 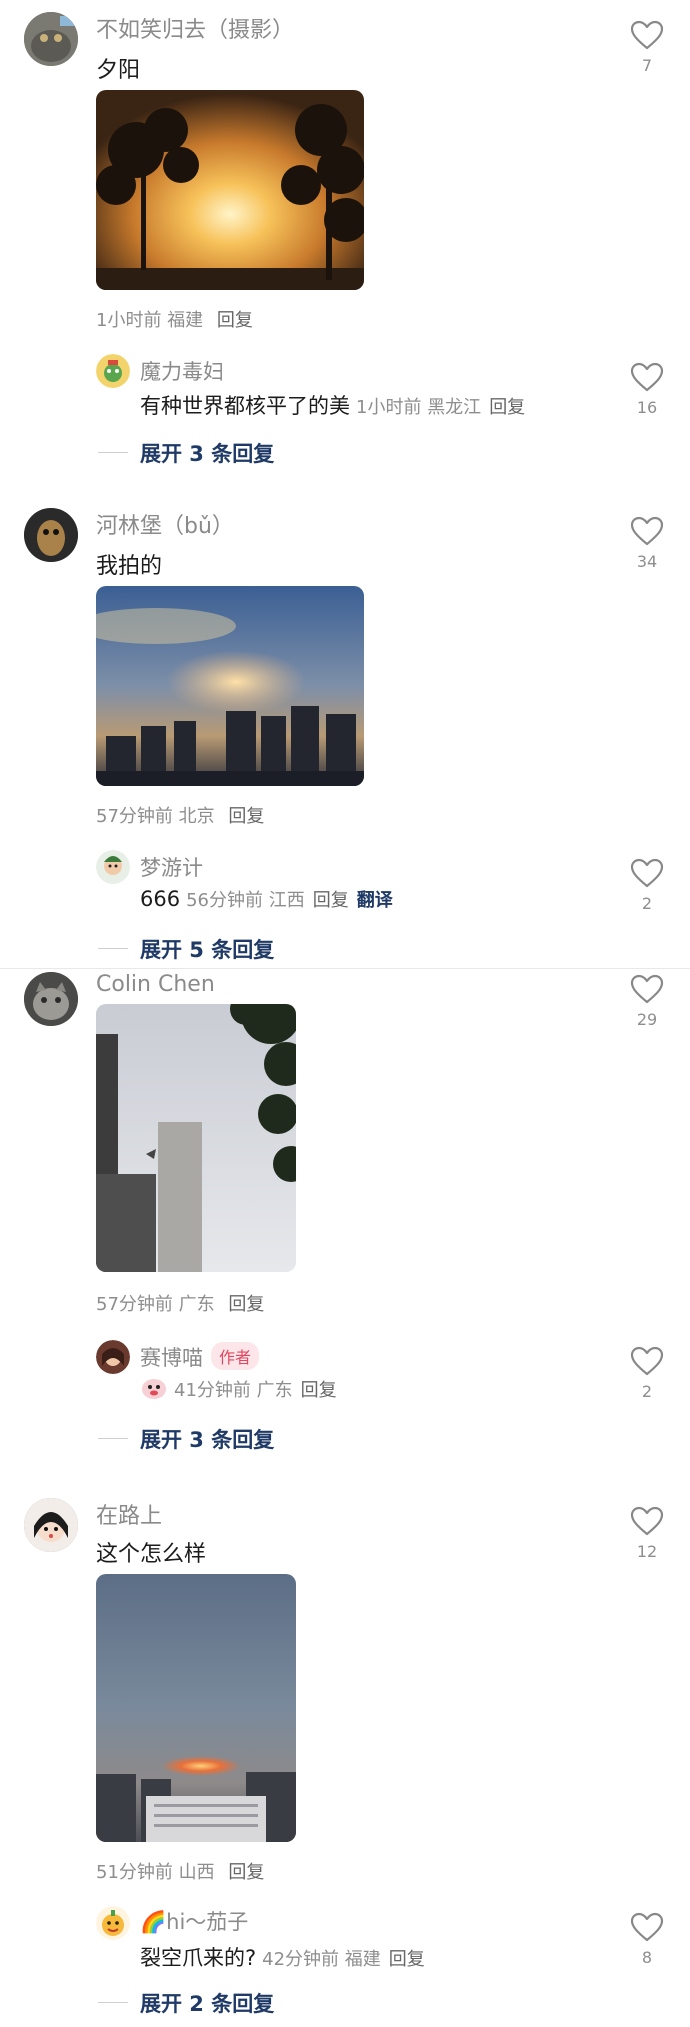 What do you see at coordinates (235, 1356) in the screenshot?
I see `author-badge: 作者` at bounding box center [235, 1356].